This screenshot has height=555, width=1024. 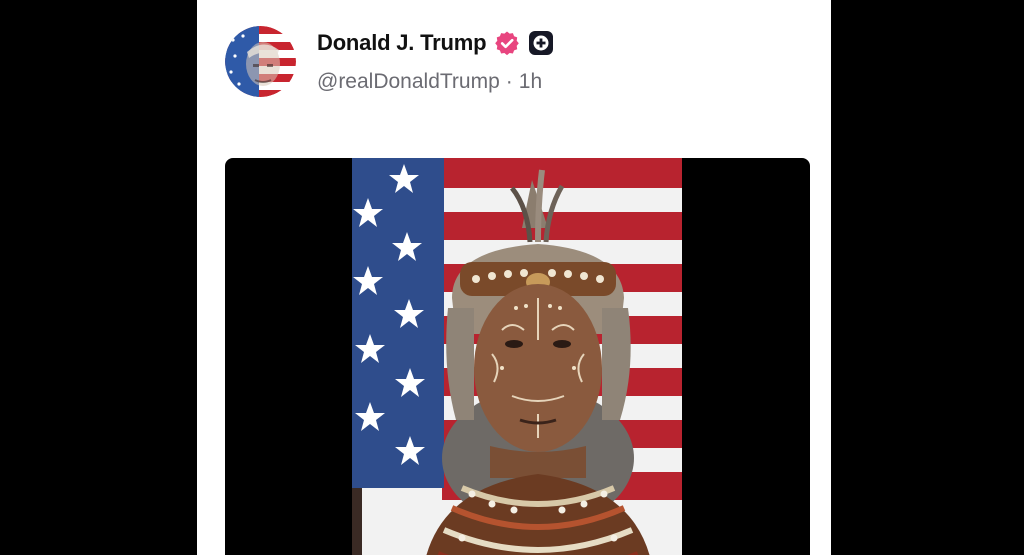 I want to click on verified-badge-icon, so click(x=507, y=43).